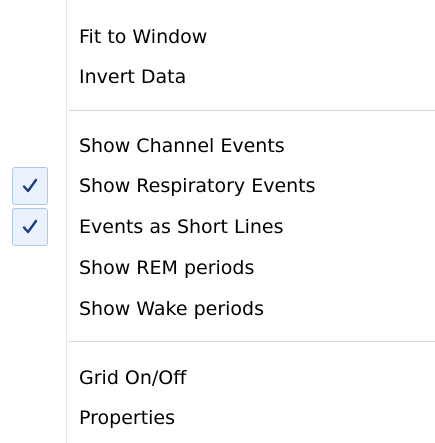  Describe the element at coordinates (133, 378) in the screenshot. I see `menu-item-label: Grid On/Off` at that location.